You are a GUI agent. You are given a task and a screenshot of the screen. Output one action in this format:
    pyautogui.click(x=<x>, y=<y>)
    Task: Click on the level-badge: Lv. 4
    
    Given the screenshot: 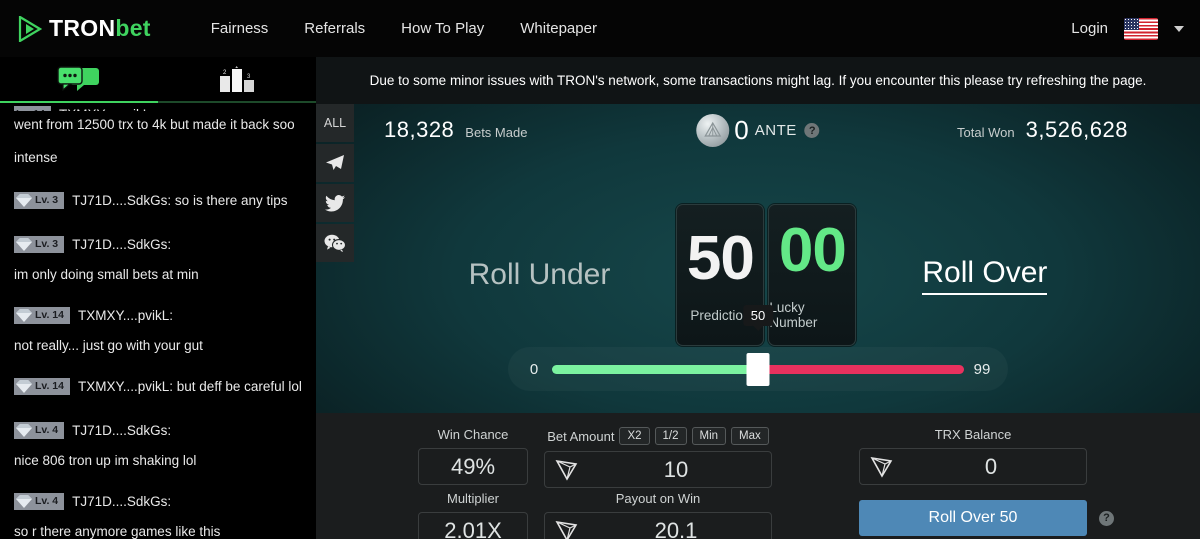 What is the action you would take?
    pyautogui.click(x=39, y=430)
    